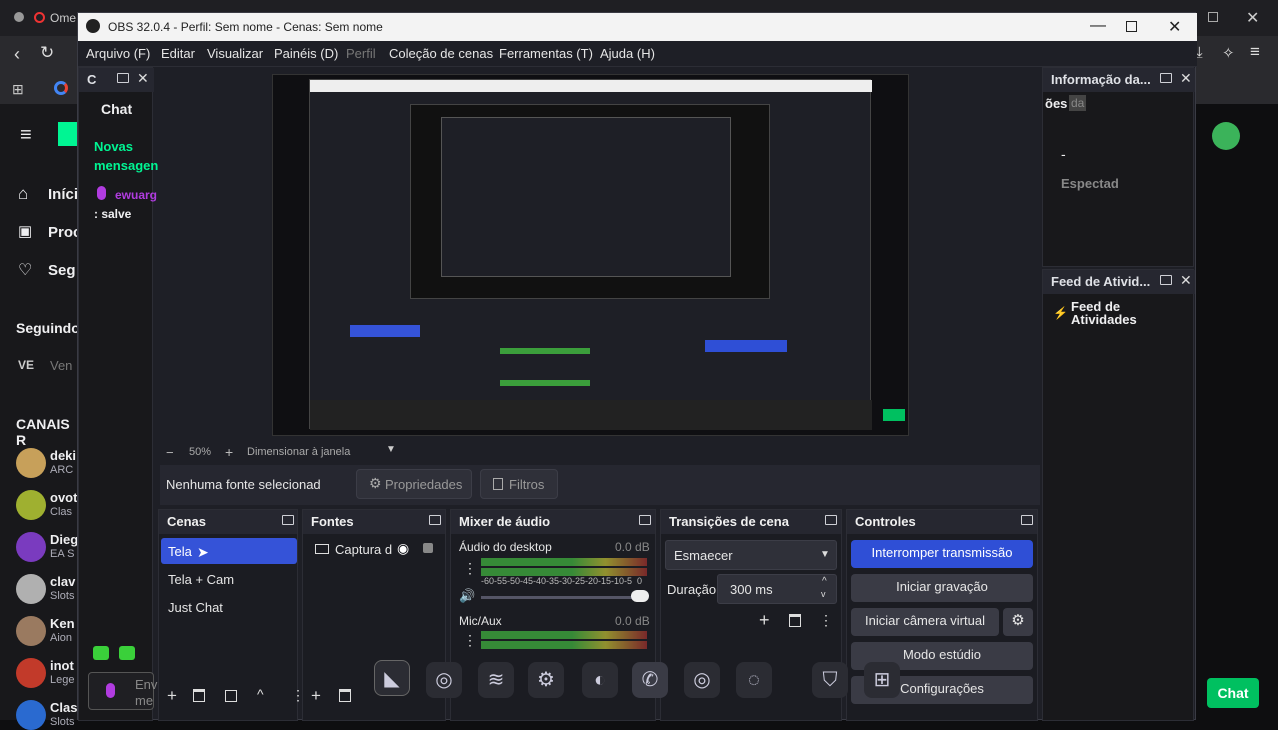  I want to click on extensions-icon: ✧, so click(1228, 53).